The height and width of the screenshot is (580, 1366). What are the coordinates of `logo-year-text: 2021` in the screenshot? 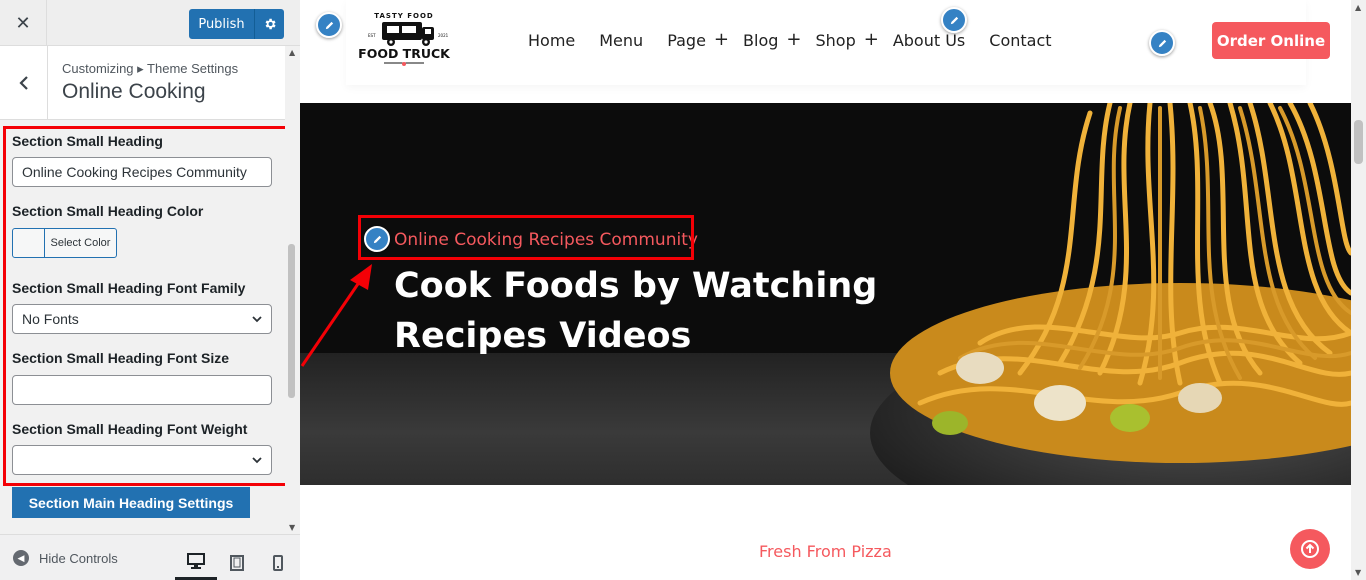 It's located at (443, 35).